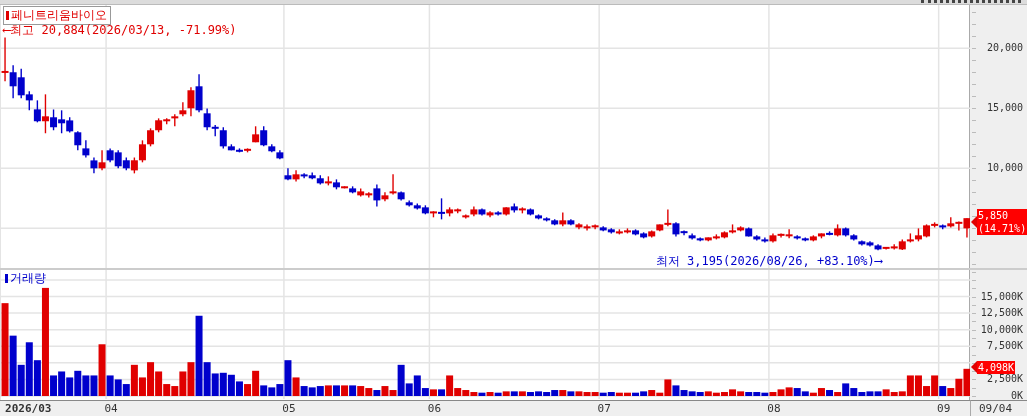 This screenshot has height=416, width=1027. Describe the element at coordinates (996, 408) in the screenshot. I see `date-label: 09/04` at that location.